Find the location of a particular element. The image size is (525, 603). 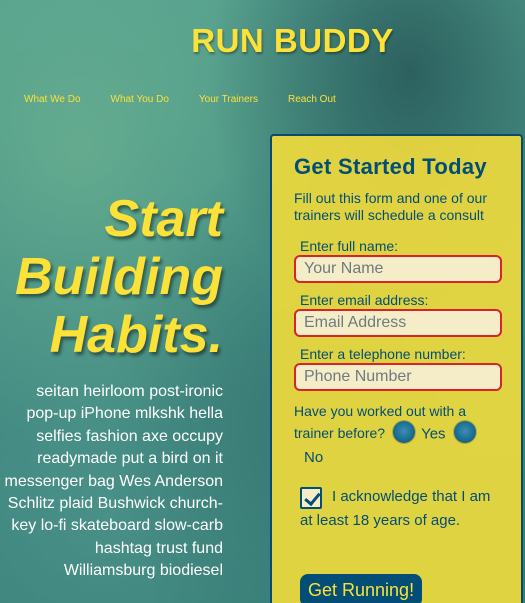

email-input is located at coordinates (398, 323).